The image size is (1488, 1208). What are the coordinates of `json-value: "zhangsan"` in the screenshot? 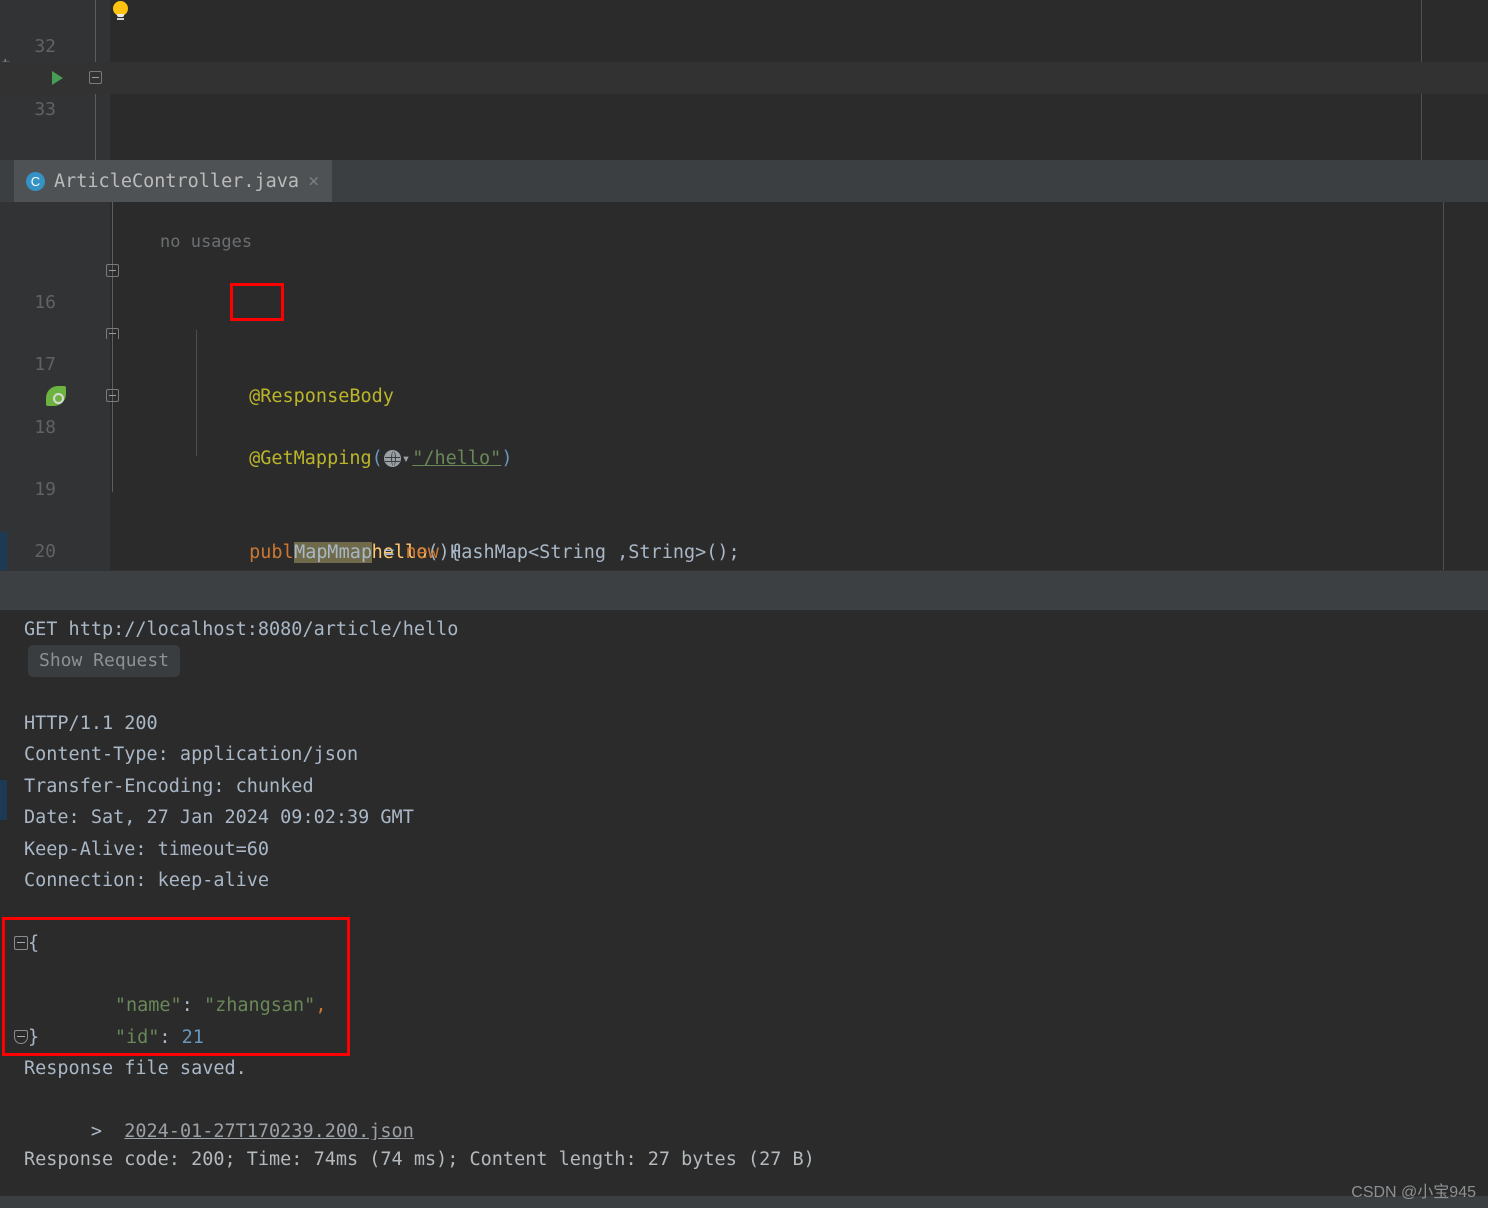 It's located at (259, 1006).